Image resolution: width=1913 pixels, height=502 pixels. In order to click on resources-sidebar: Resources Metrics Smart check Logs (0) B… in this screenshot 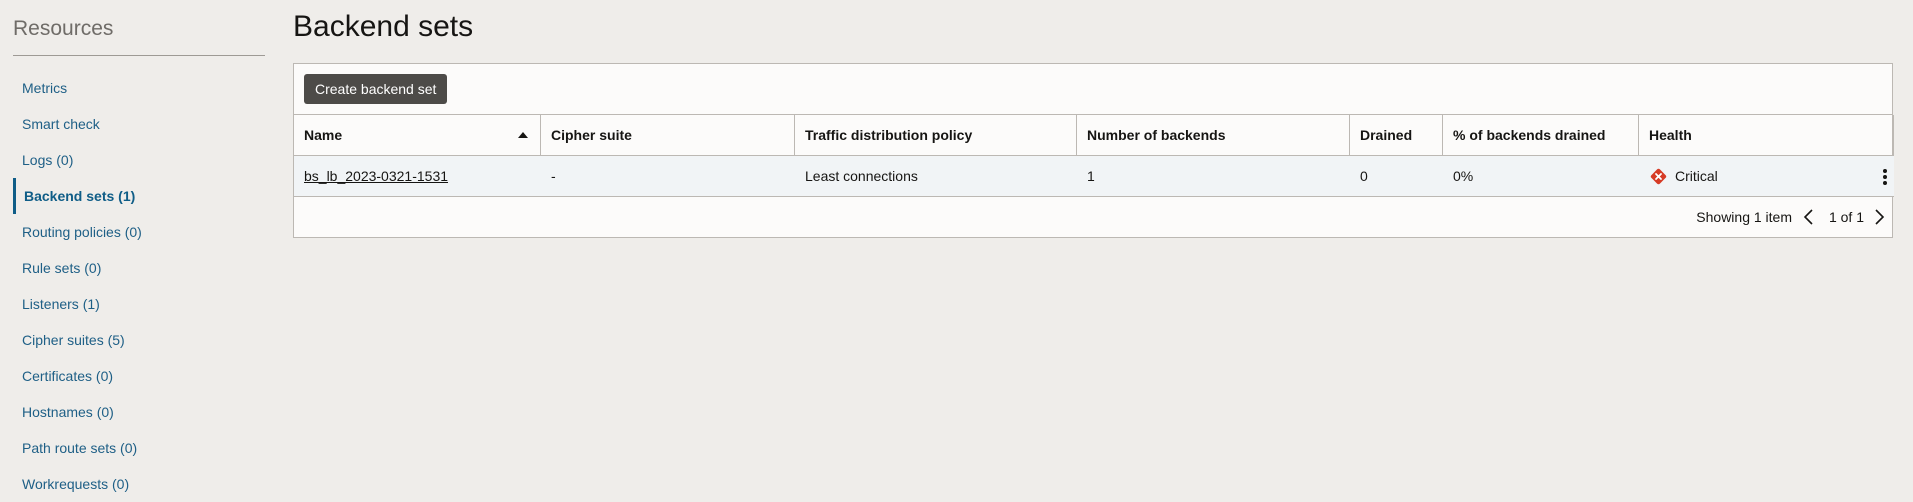, I will do `click(139, 246)`.